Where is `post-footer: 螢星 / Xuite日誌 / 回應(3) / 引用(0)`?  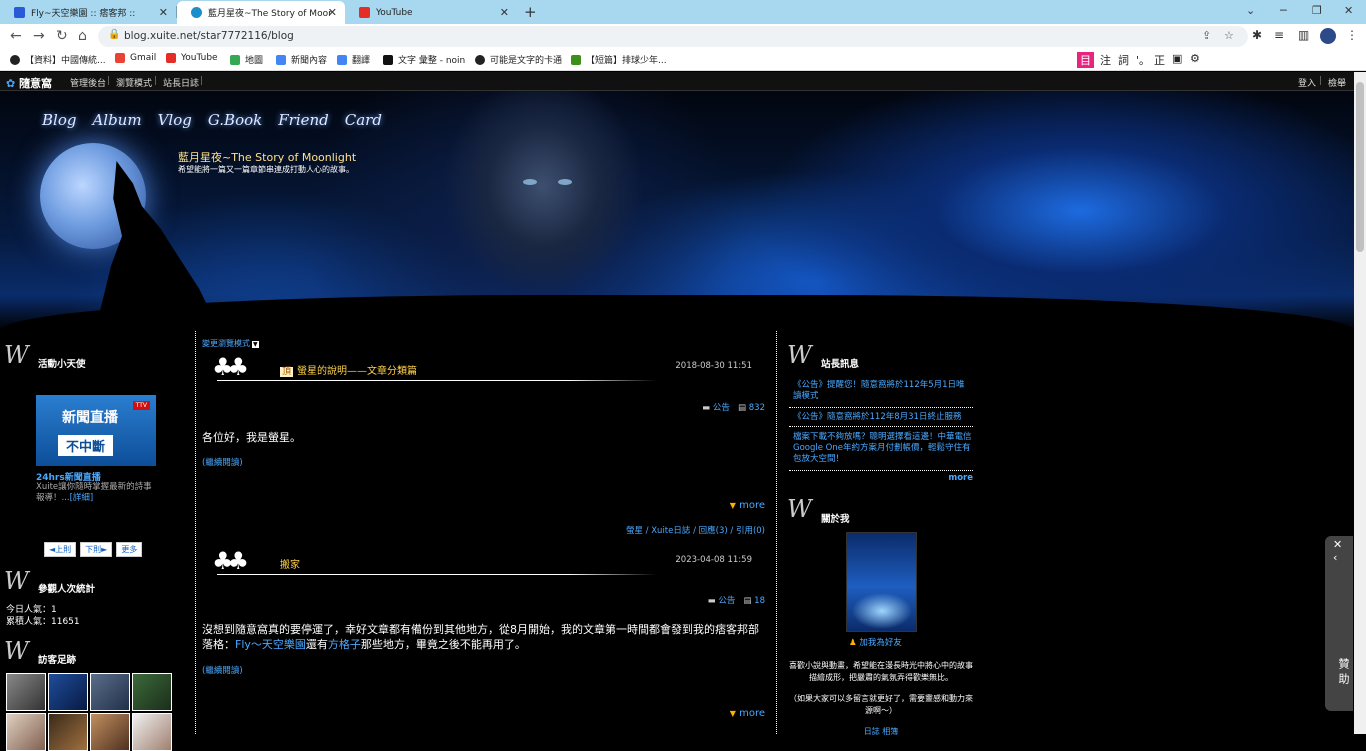
post-footer: 螢星 / Xuite日誌 / 回應(3) / 引用(0) is located at coordinates (695, 530).